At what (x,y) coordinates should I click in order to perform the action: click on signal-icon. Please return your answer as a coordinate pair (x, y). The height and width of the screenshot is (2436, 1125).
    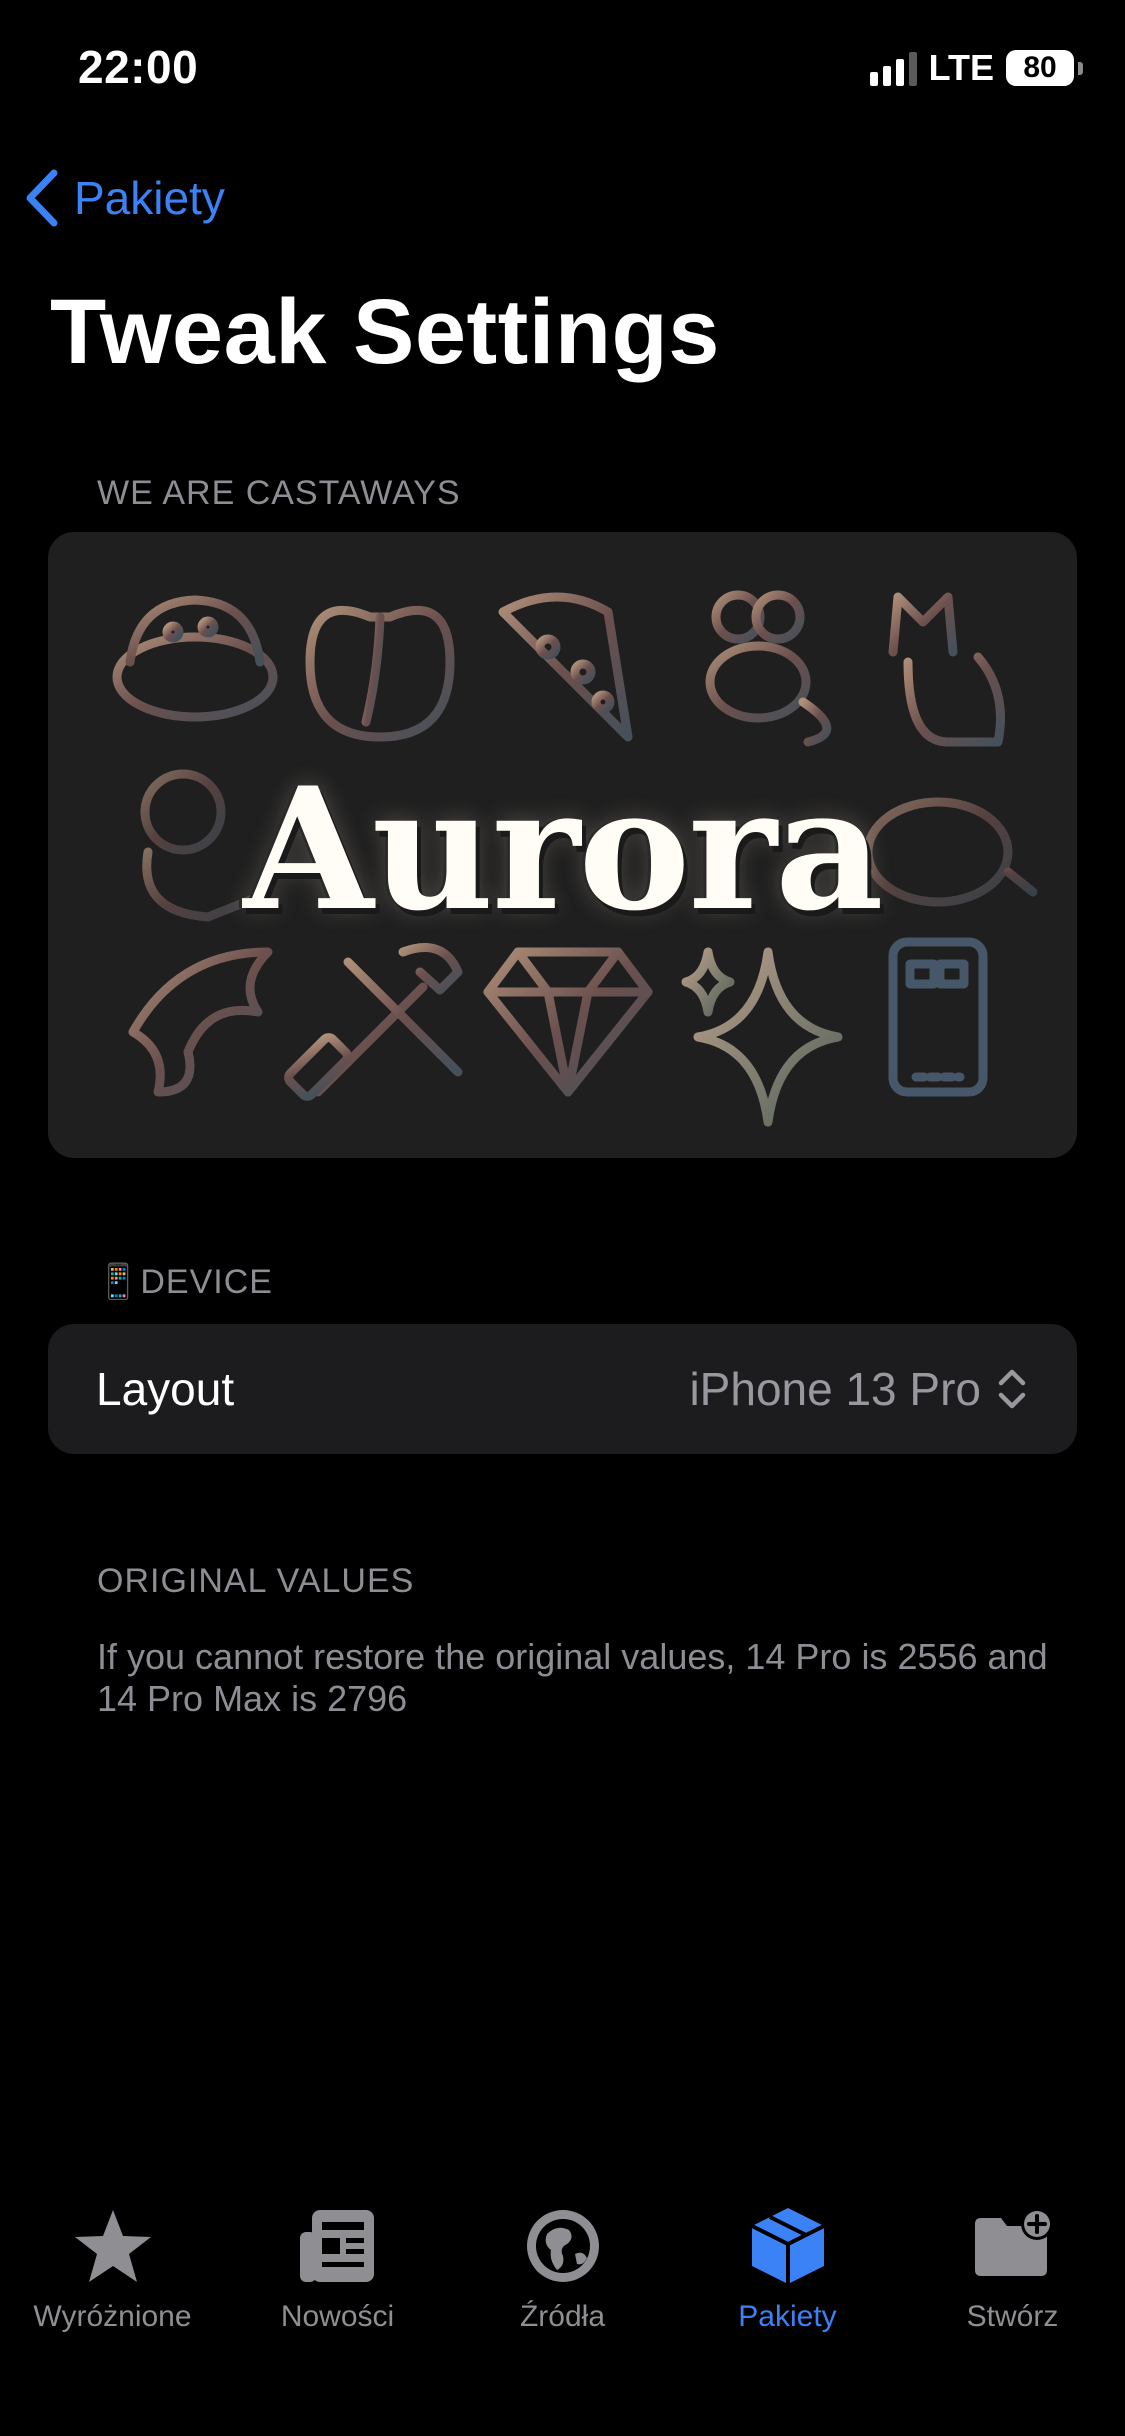
    Looking at the image, I should click on (893, 68).